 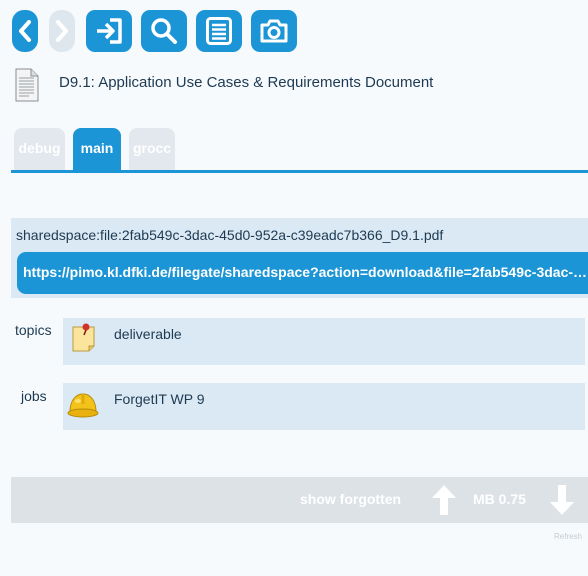 I want to click on search-icon, so click(x=164, y=31).